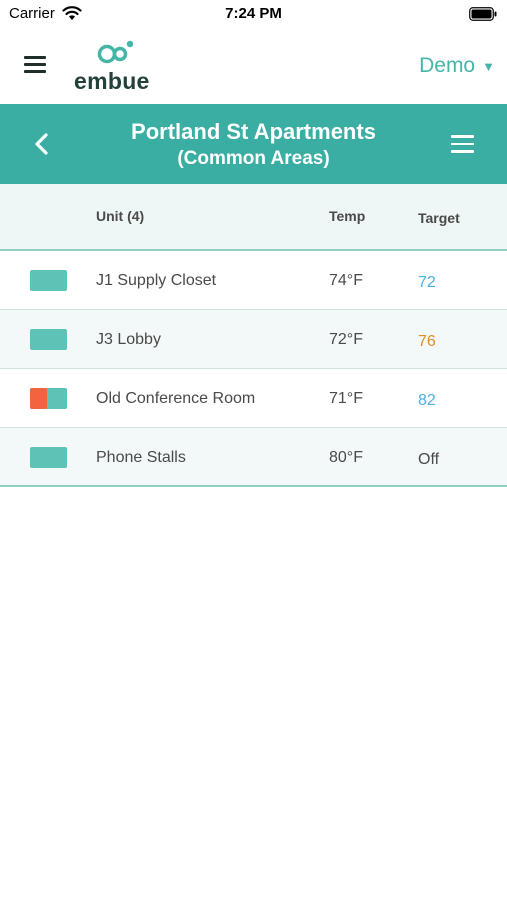 The width and height of the screenshot is (507, 900). What do you see at coordinates (112, 81) in the screenshot?
I see `logo-text: embue` at bounding box center [112, 81].